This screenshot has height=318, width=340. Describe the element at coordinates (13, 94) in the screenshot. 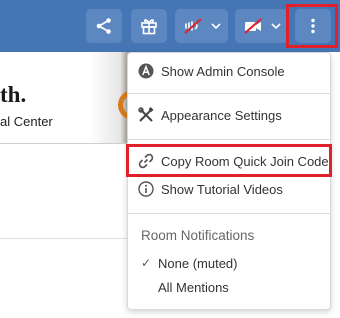

I see `banner-title: th.` at that location.